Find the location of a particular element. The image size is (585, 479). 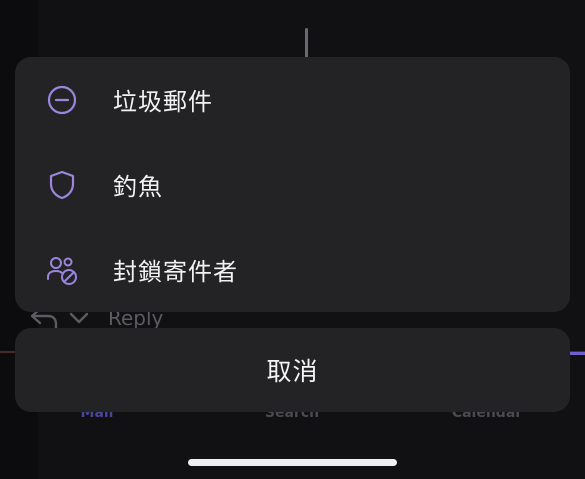

action-spam-label: 垃圾郵件 is located at coordinates (163, 102).